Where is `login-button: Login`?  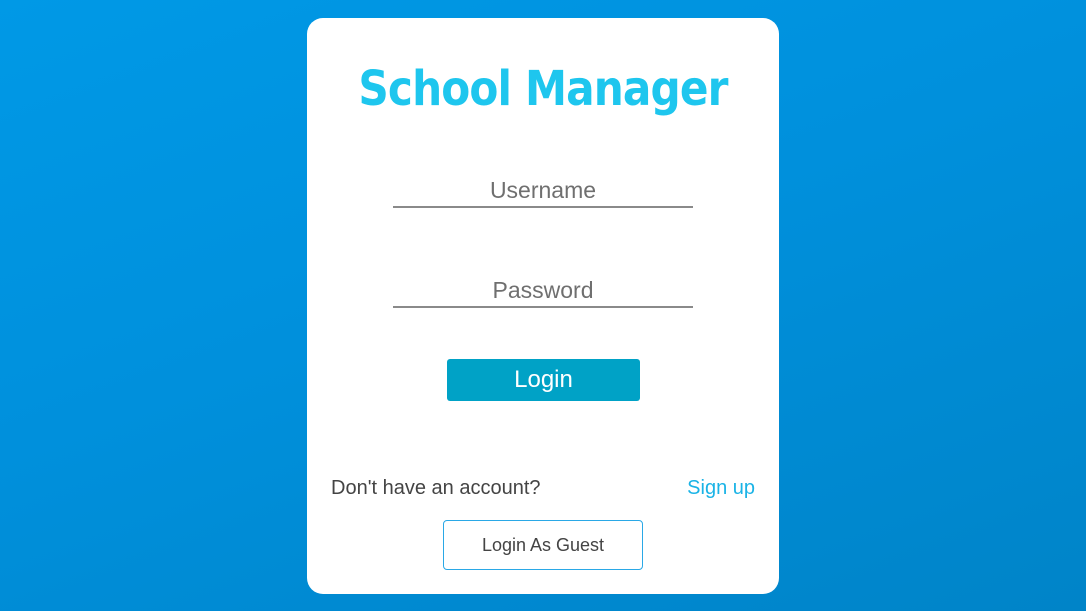
login-button: Login is located at coordinates (543, 380).